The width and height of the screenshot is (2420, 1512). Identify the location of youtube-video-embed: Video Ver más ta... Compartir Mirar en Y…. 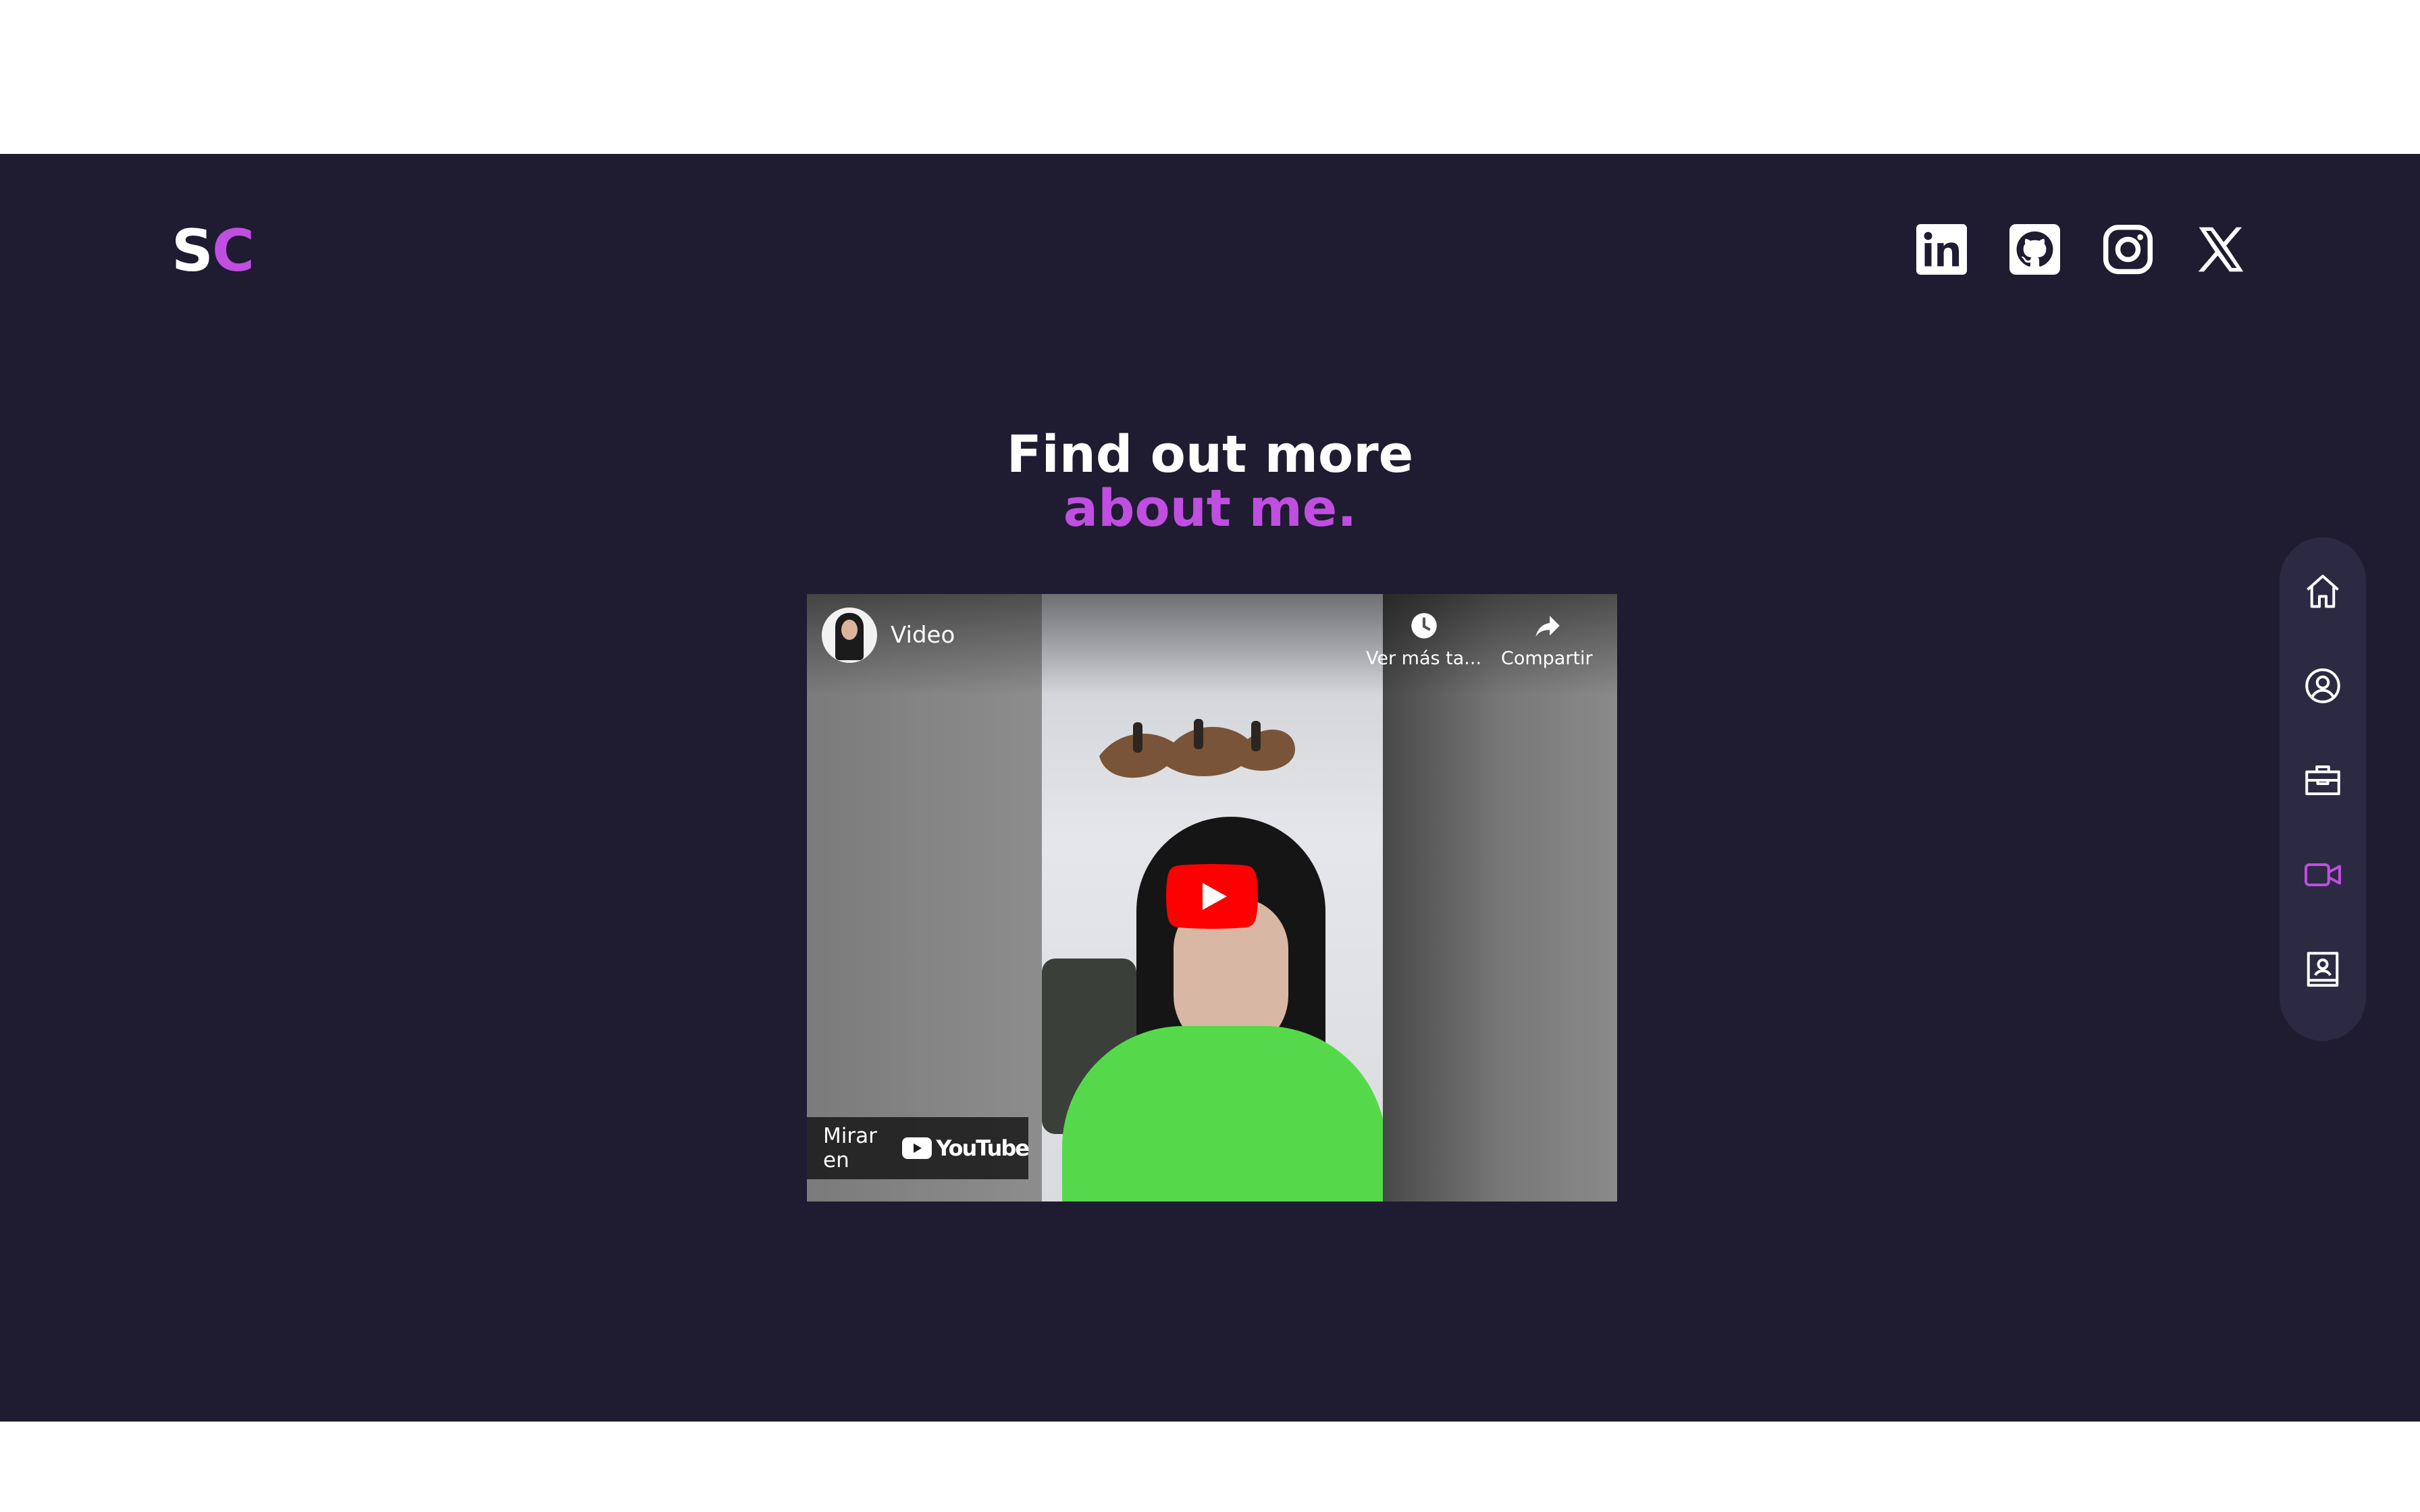
(1212, 898).